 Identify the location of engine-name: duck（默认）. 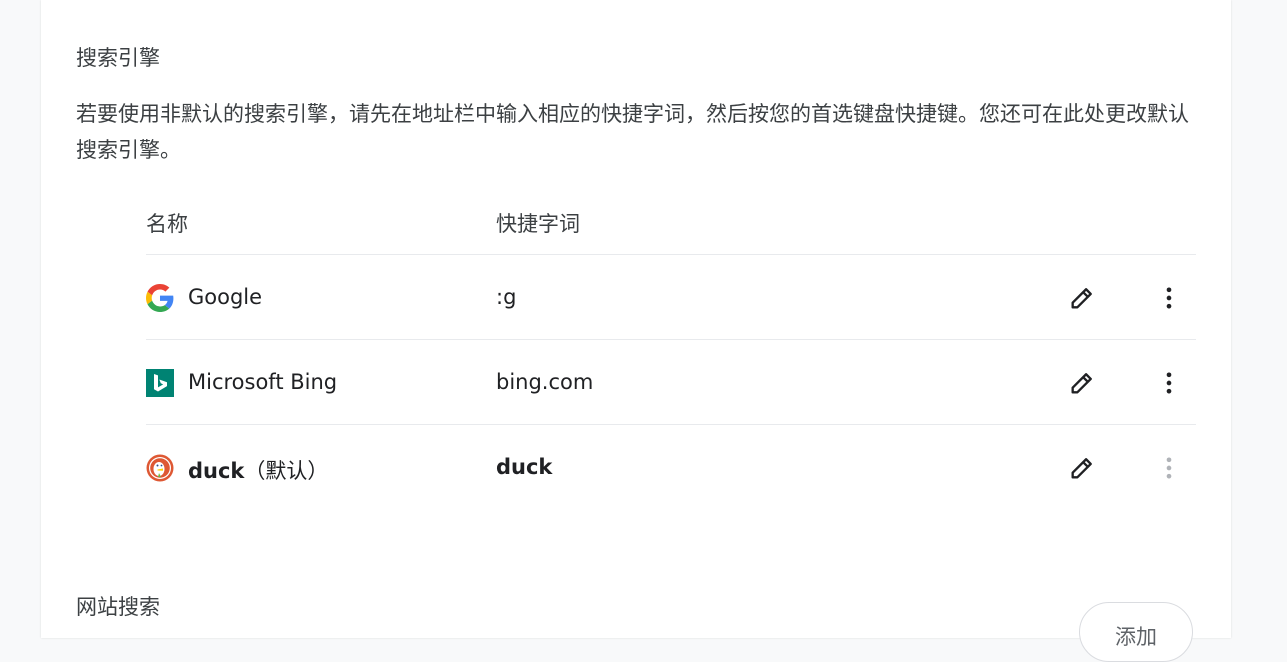
(258, 471).